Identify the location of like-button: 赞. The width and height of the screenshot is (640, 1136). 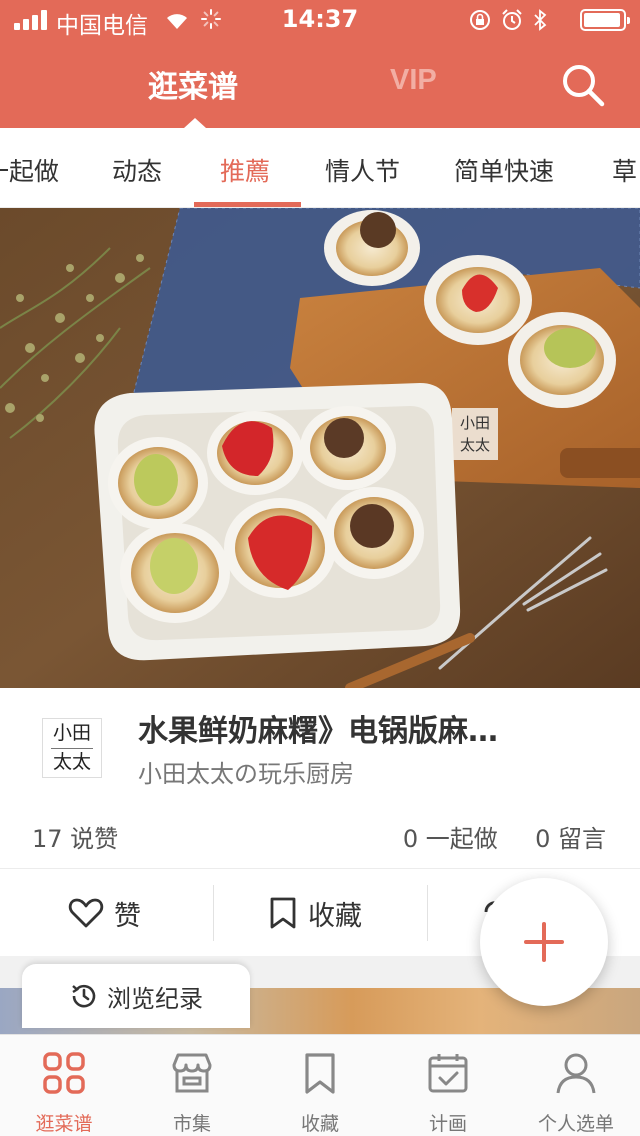
(104, 913).